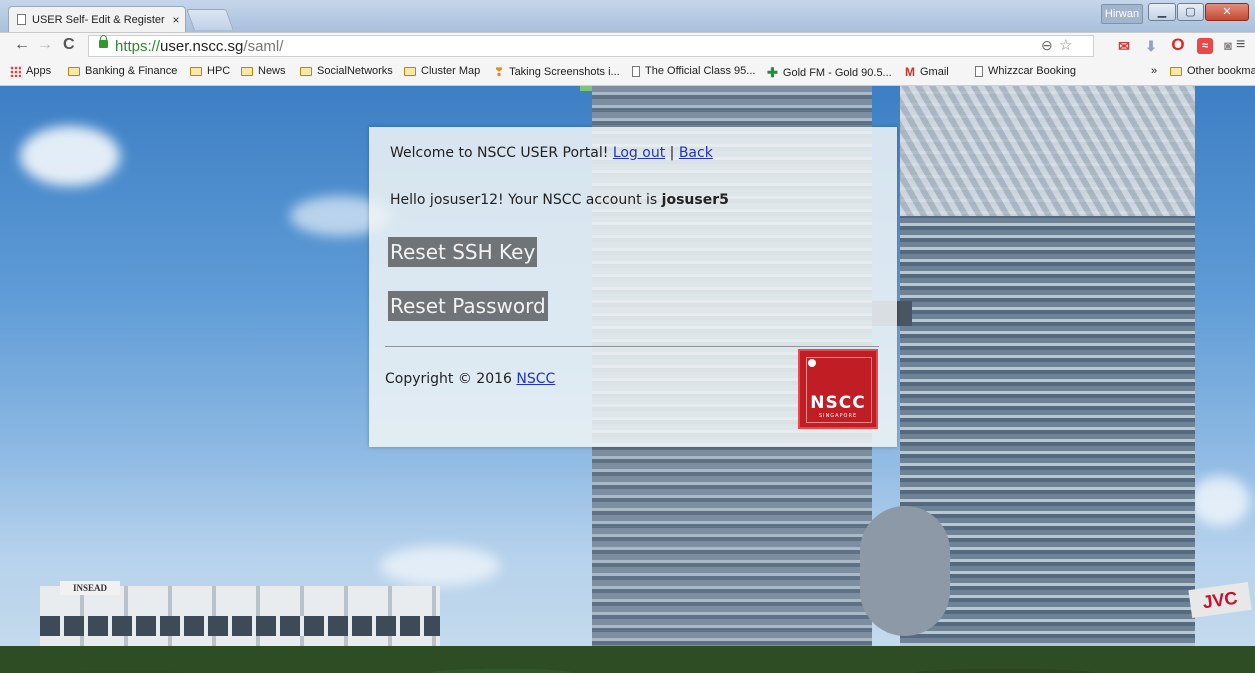 The height and width of the screenshot is (673, 1255). Describe the element at coordinates (138, 46) in the screenshot. I see `url-scheme: https://` at that location.